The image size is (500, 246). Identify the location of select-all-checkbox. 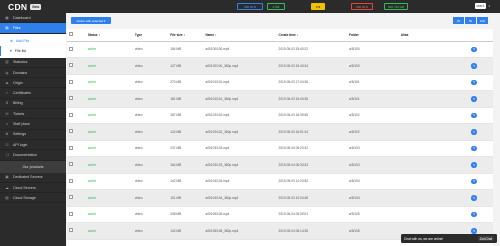
(71, 34).